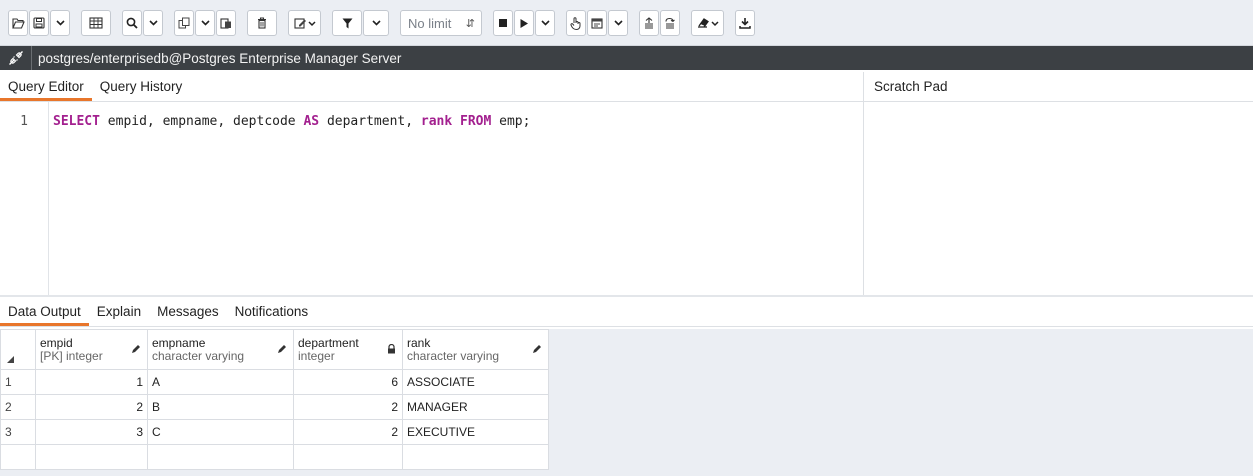 This screenshot has height=476, width=1253. I want to click on find-icon, so click(132, 23).